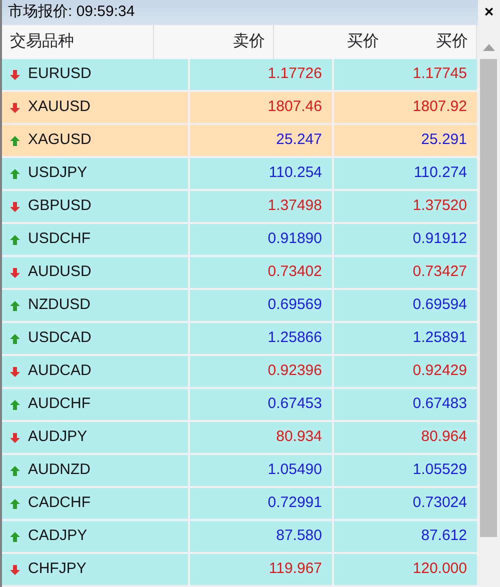 This screenshot has width=500, height=587. What do you see at coordinates (60, 272) in the screenshot?
I see `symbol-name: AUDUSD` at bounding box center [60, 272].